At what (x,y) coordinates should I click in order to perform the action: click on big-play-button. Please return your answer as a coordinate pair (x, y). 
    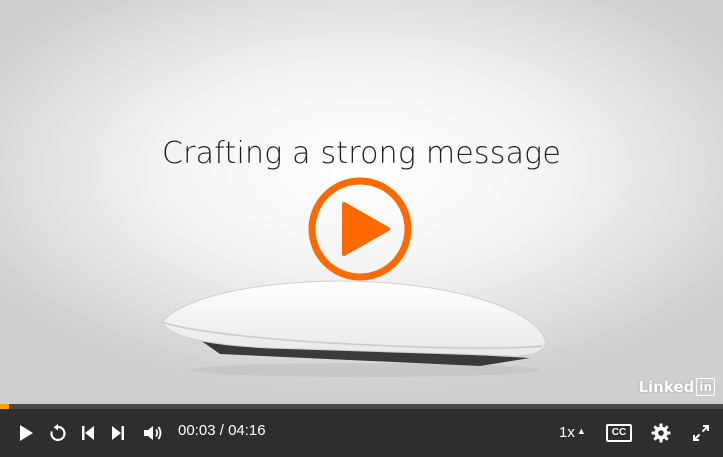
    Looking at the image, I should click on (360, 229).